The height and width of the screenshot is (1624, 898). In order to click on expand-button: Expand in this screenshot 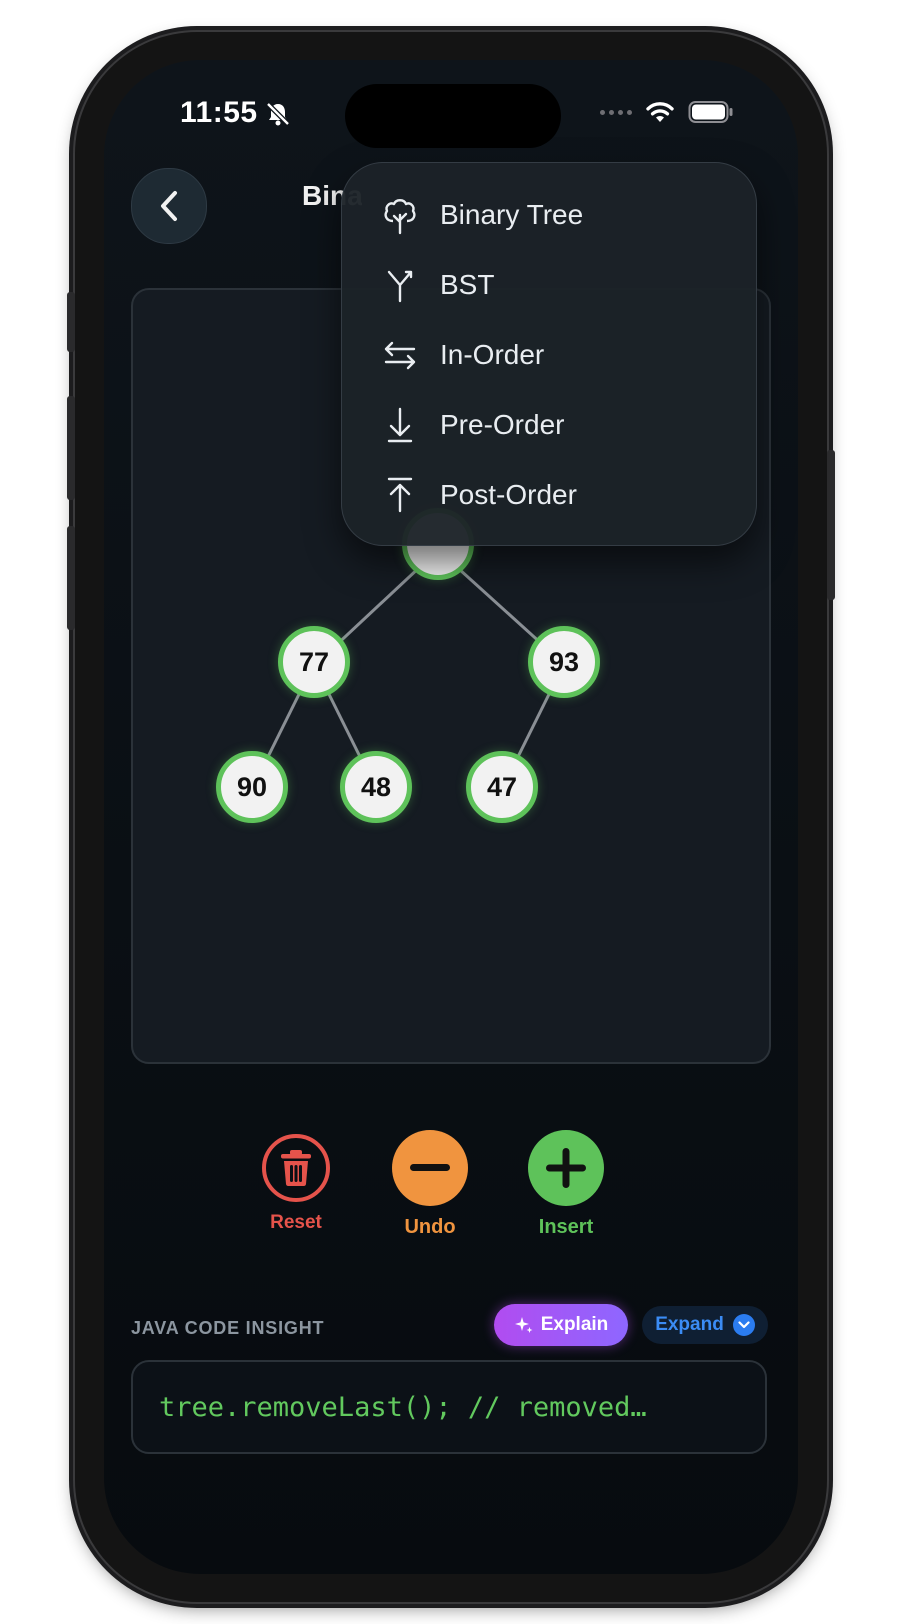, I will do `click(705, 1325)`.